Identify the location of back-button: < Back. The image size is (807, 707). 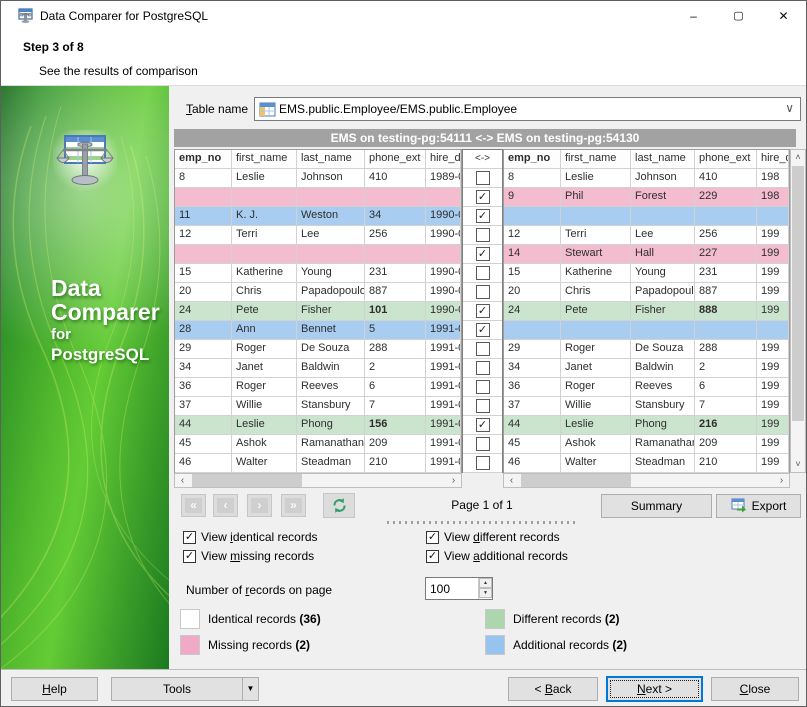
(553, 689).